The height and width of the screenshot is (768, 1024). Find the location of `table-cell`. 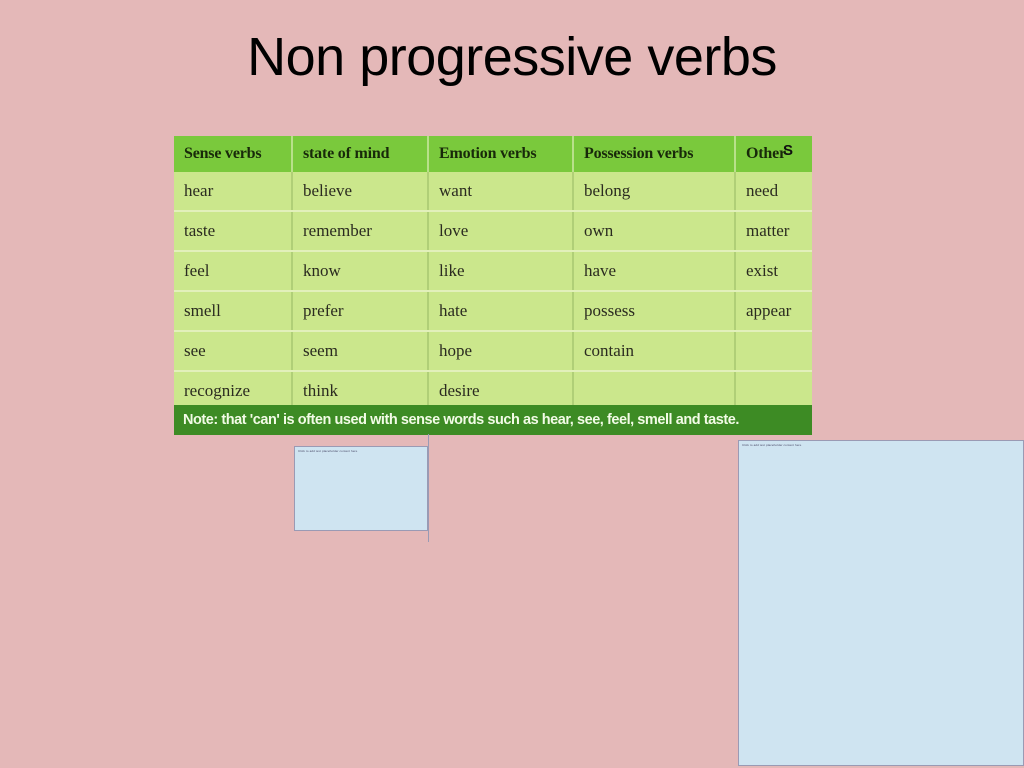

table-cell is located at coordinates (773, 351).